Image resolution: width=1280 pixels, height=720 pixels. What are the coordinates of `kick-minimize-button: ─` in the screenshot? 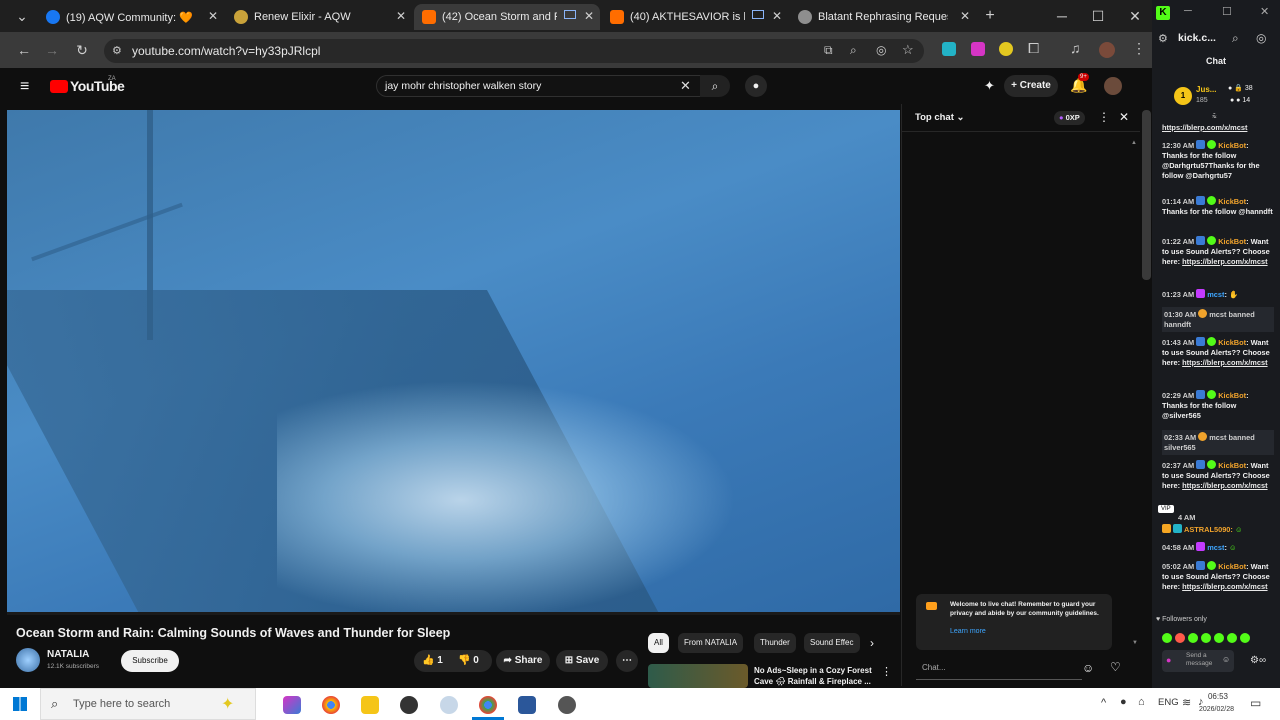 It's located at (1188, 11).